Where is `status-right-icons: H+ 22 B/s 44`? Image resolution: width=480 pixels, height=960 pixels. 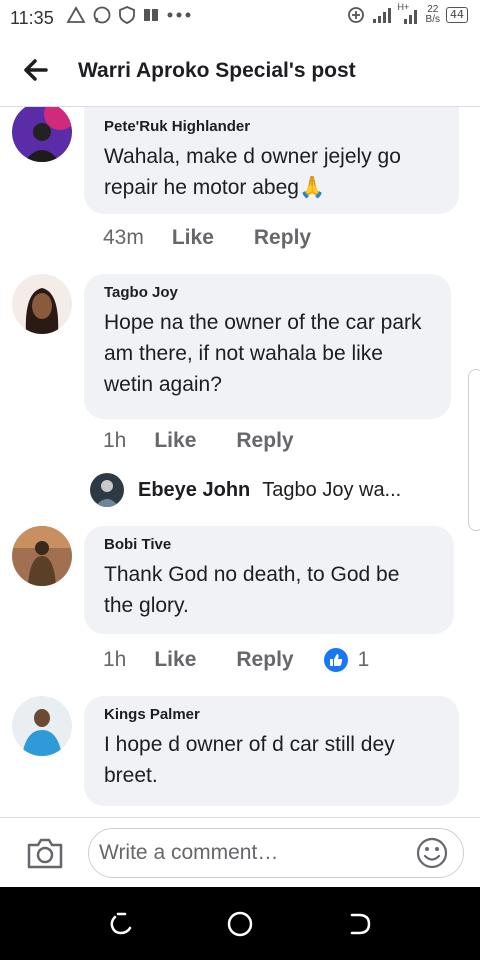 status-right-icons: H+ 22 B/s 44 is located at coordinates (407, 13).